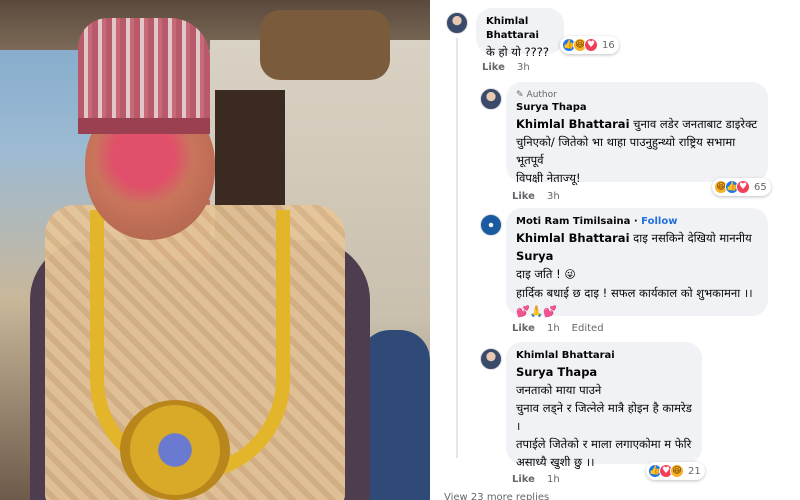  What do you see at coordinates (395, 415) in the screenshot?
I see `photo-person-right` at bounding box center [395, 415].